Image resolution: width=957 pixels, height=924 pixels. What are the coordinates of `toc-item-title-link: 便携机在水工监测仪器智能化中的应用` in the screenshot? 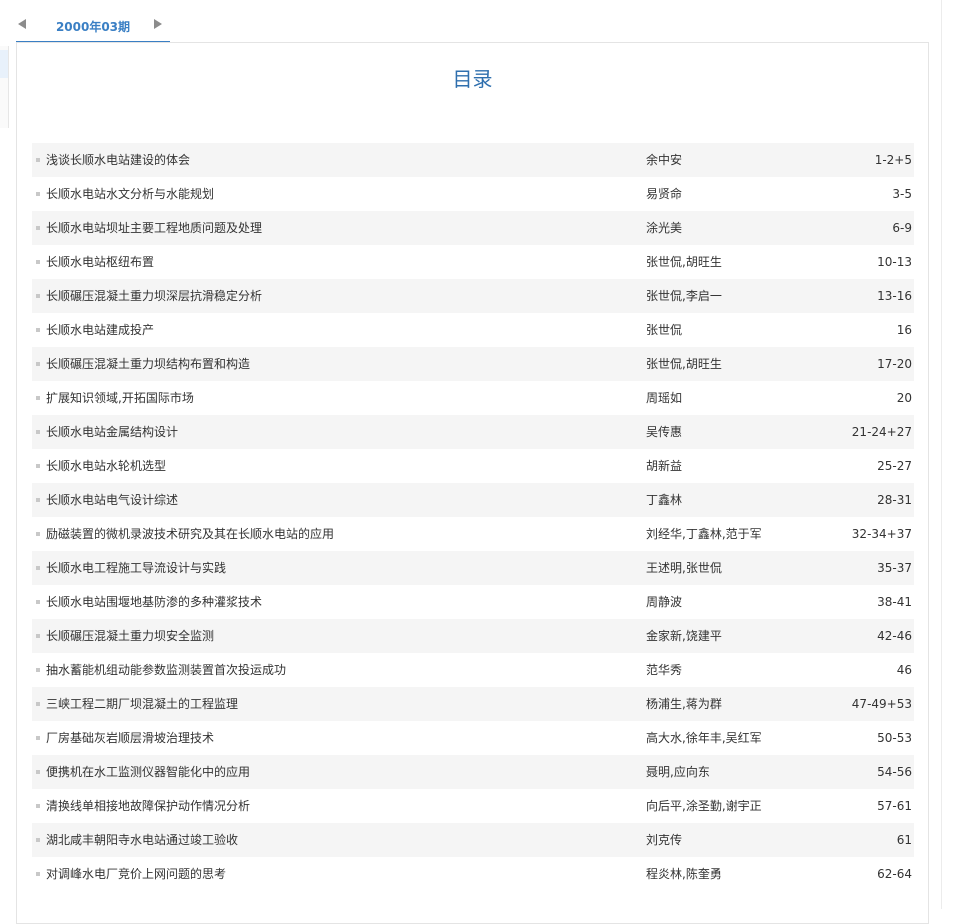 It's located at (148, 772).